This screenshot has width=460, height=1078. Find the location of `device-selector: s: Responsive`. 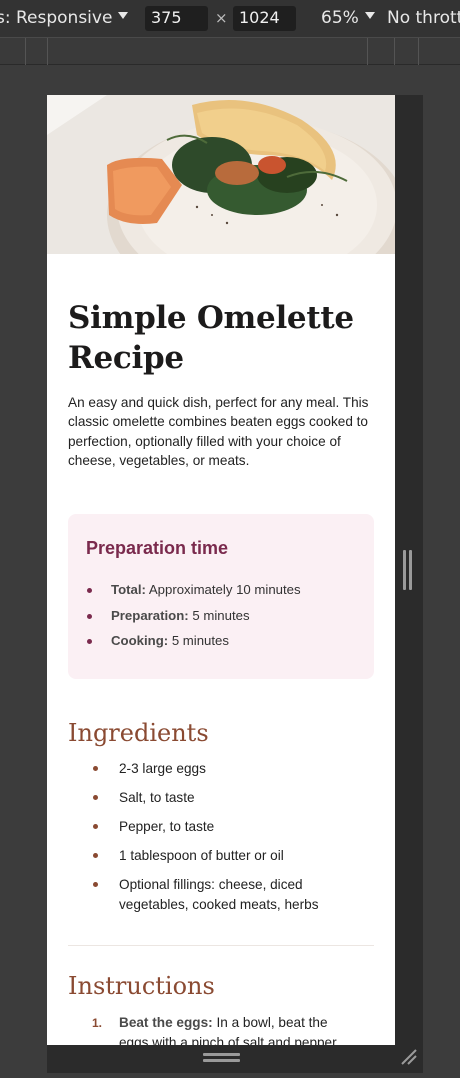

device-selector: s: Responsive is located at coordinates (64, 18).